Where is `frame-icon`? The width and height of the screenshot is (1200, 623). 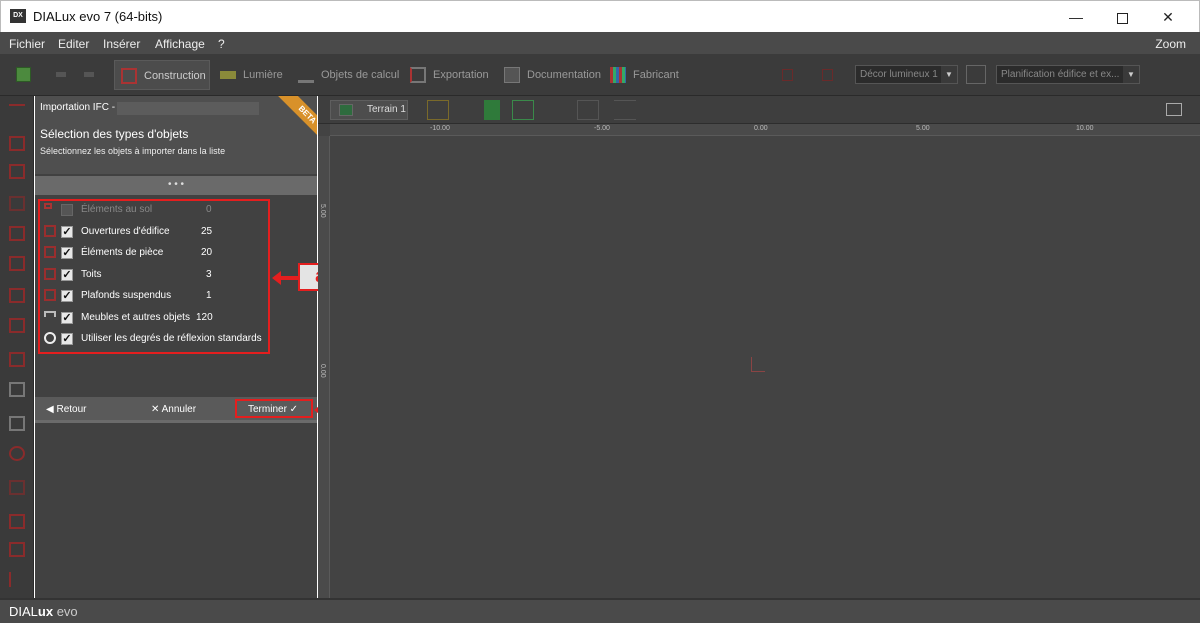
frame-icon is located at coordinates (17, 549).